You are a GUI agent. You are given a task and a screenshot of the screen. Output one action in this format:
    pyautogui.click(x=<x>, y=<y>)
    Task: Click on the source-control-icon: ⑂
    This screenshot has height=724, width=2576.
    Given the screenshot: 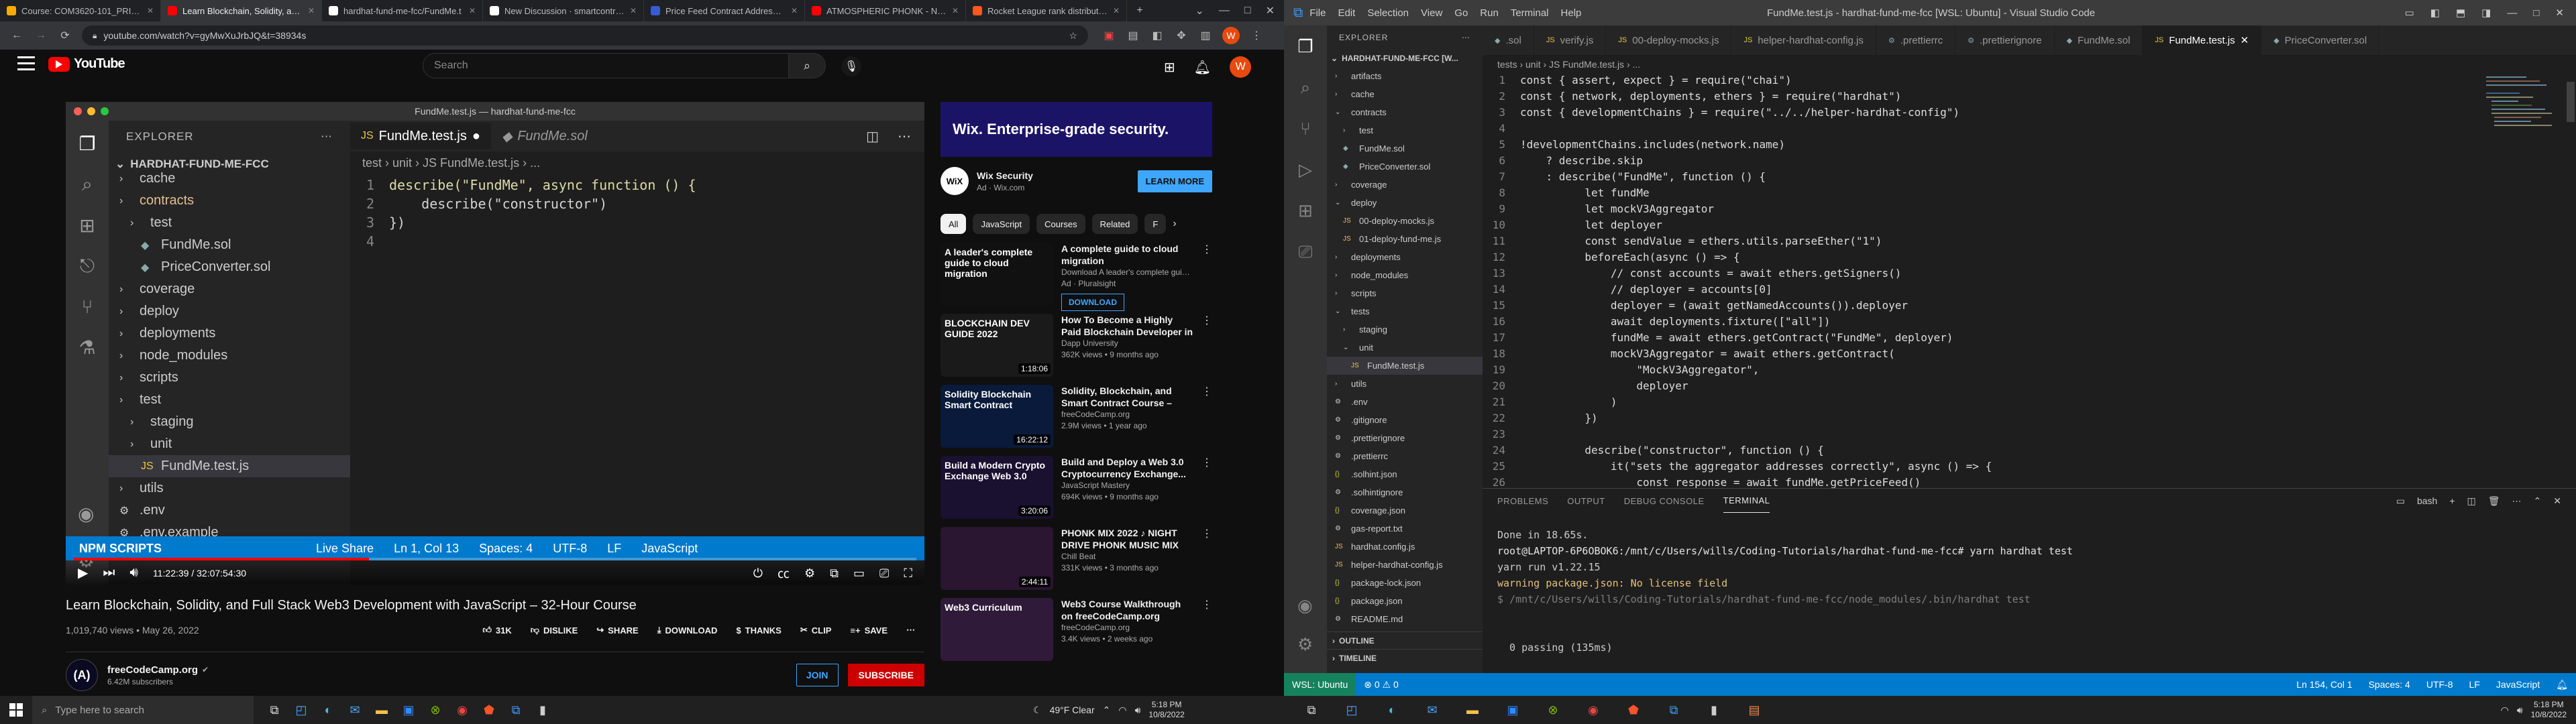 What is the action you would take?
    pyautogui.click(x=1305, y=129)
    